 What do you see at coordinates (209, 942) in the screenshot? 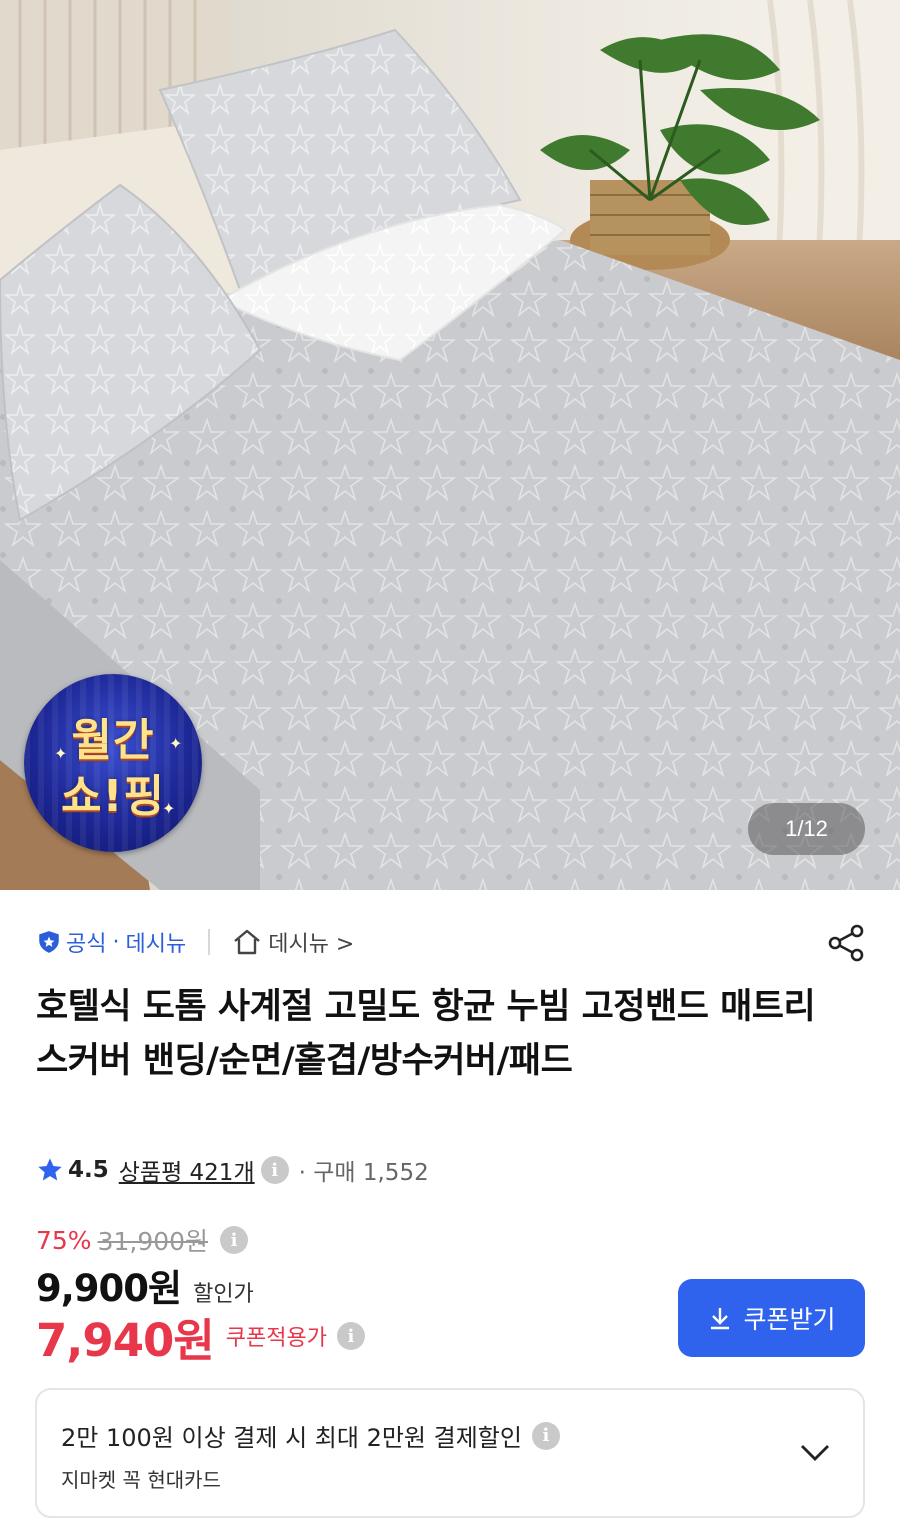
I see `divider` at bounding box center [209, 942].